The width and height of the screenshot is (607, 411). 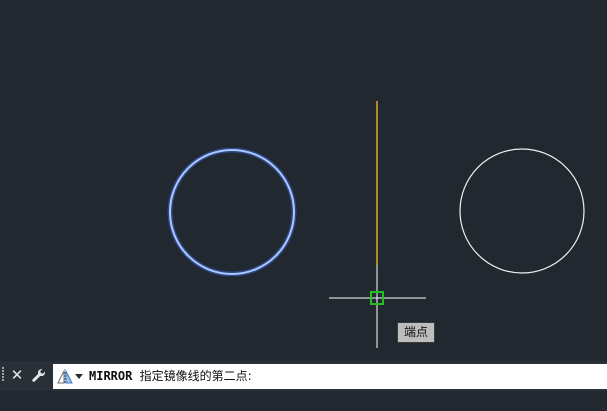 I want to click on chevron-down-icon, so click(x=79, y=376).